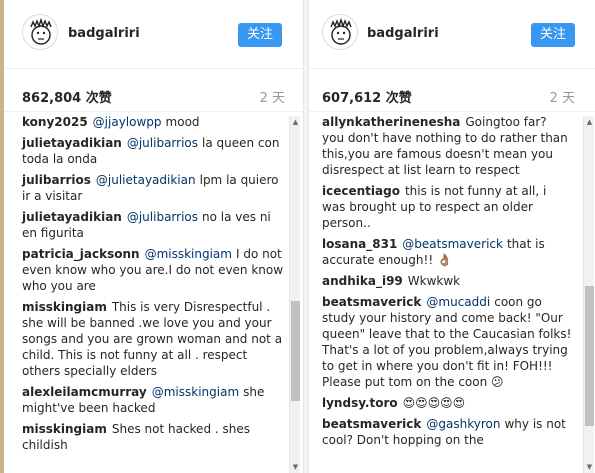  Describe the element at coordinates (391, 122) in the screenshot. I see `comment-username: allynkatherinenesha` at that location.